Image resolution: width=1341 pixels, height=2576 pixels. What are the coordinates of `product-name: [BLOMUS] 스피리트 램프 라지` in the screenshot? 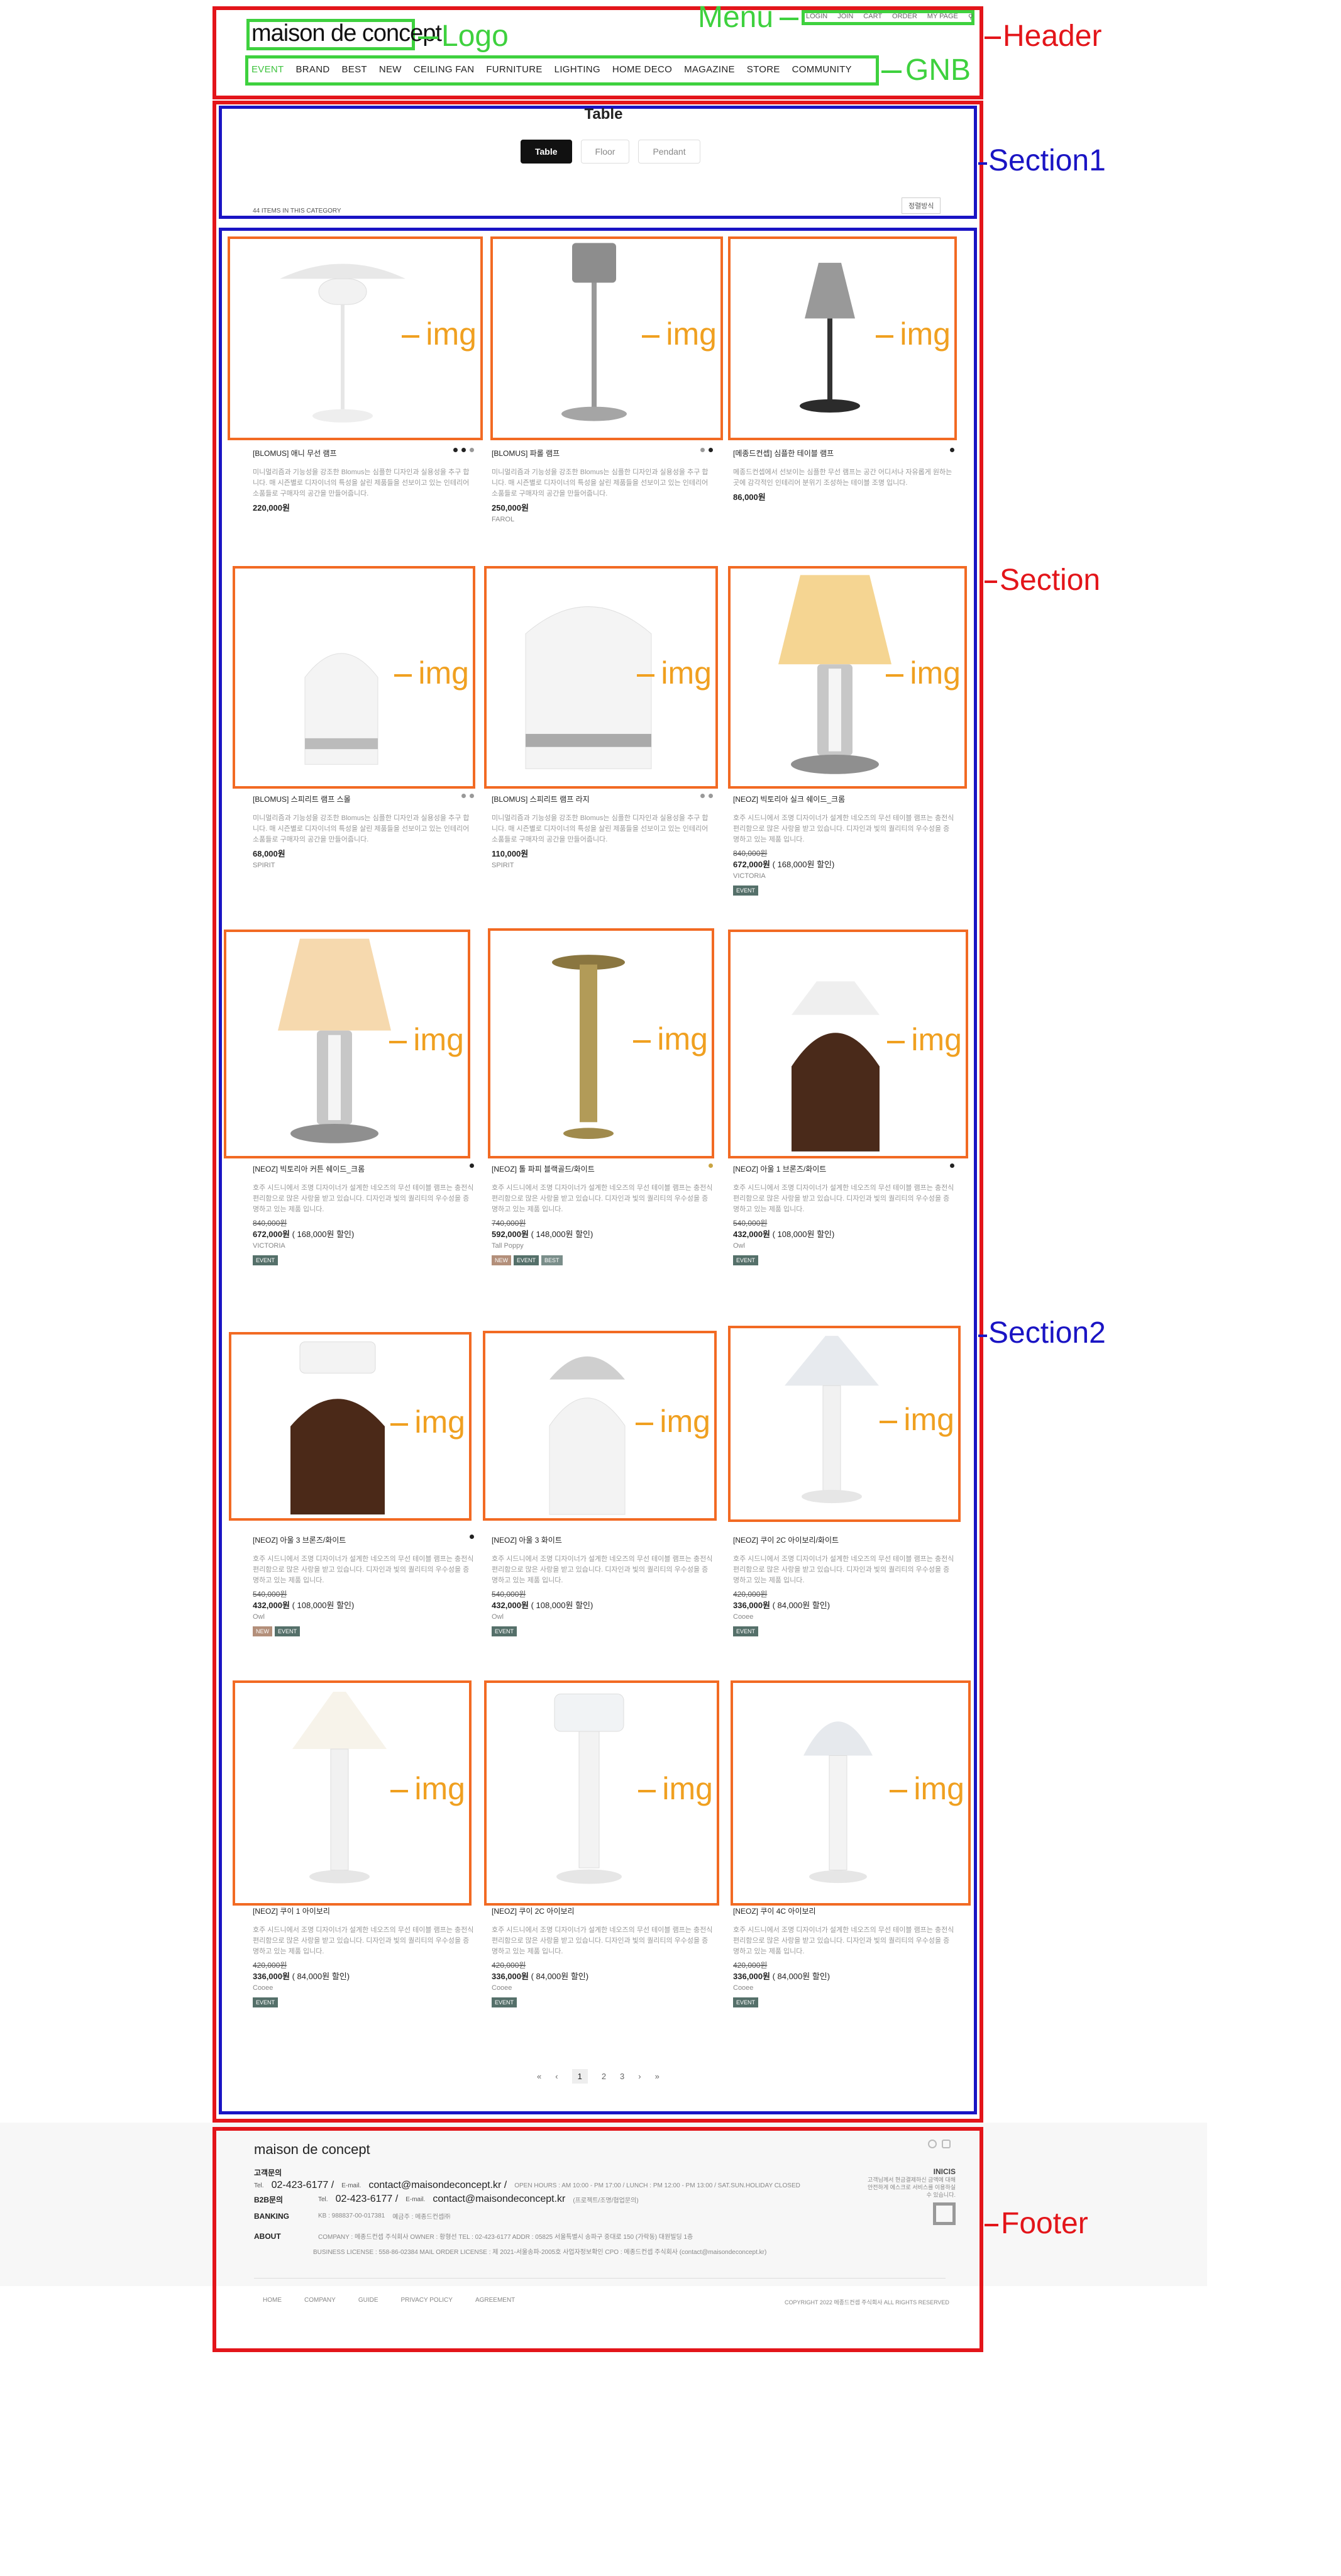 It's located at (541, 799).